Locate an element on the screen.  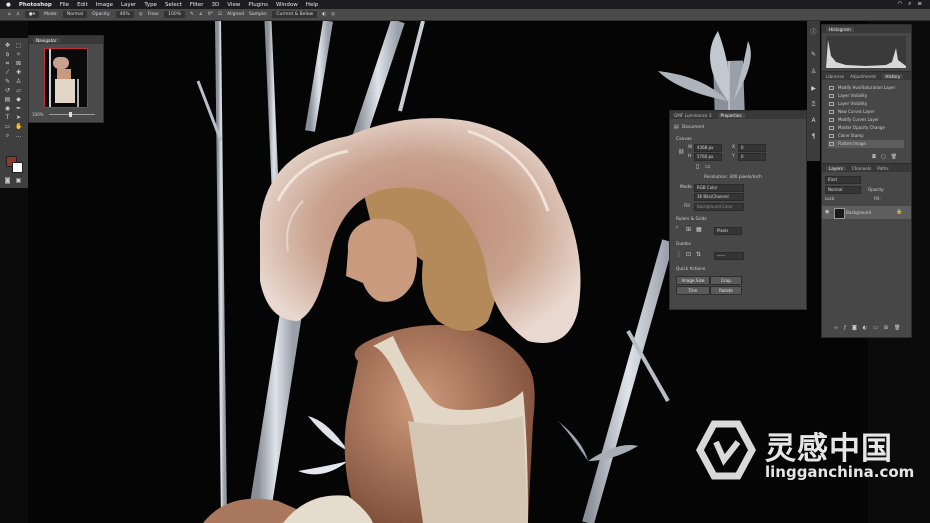
opacity-field: 40% is located at coordinates (124, 14).